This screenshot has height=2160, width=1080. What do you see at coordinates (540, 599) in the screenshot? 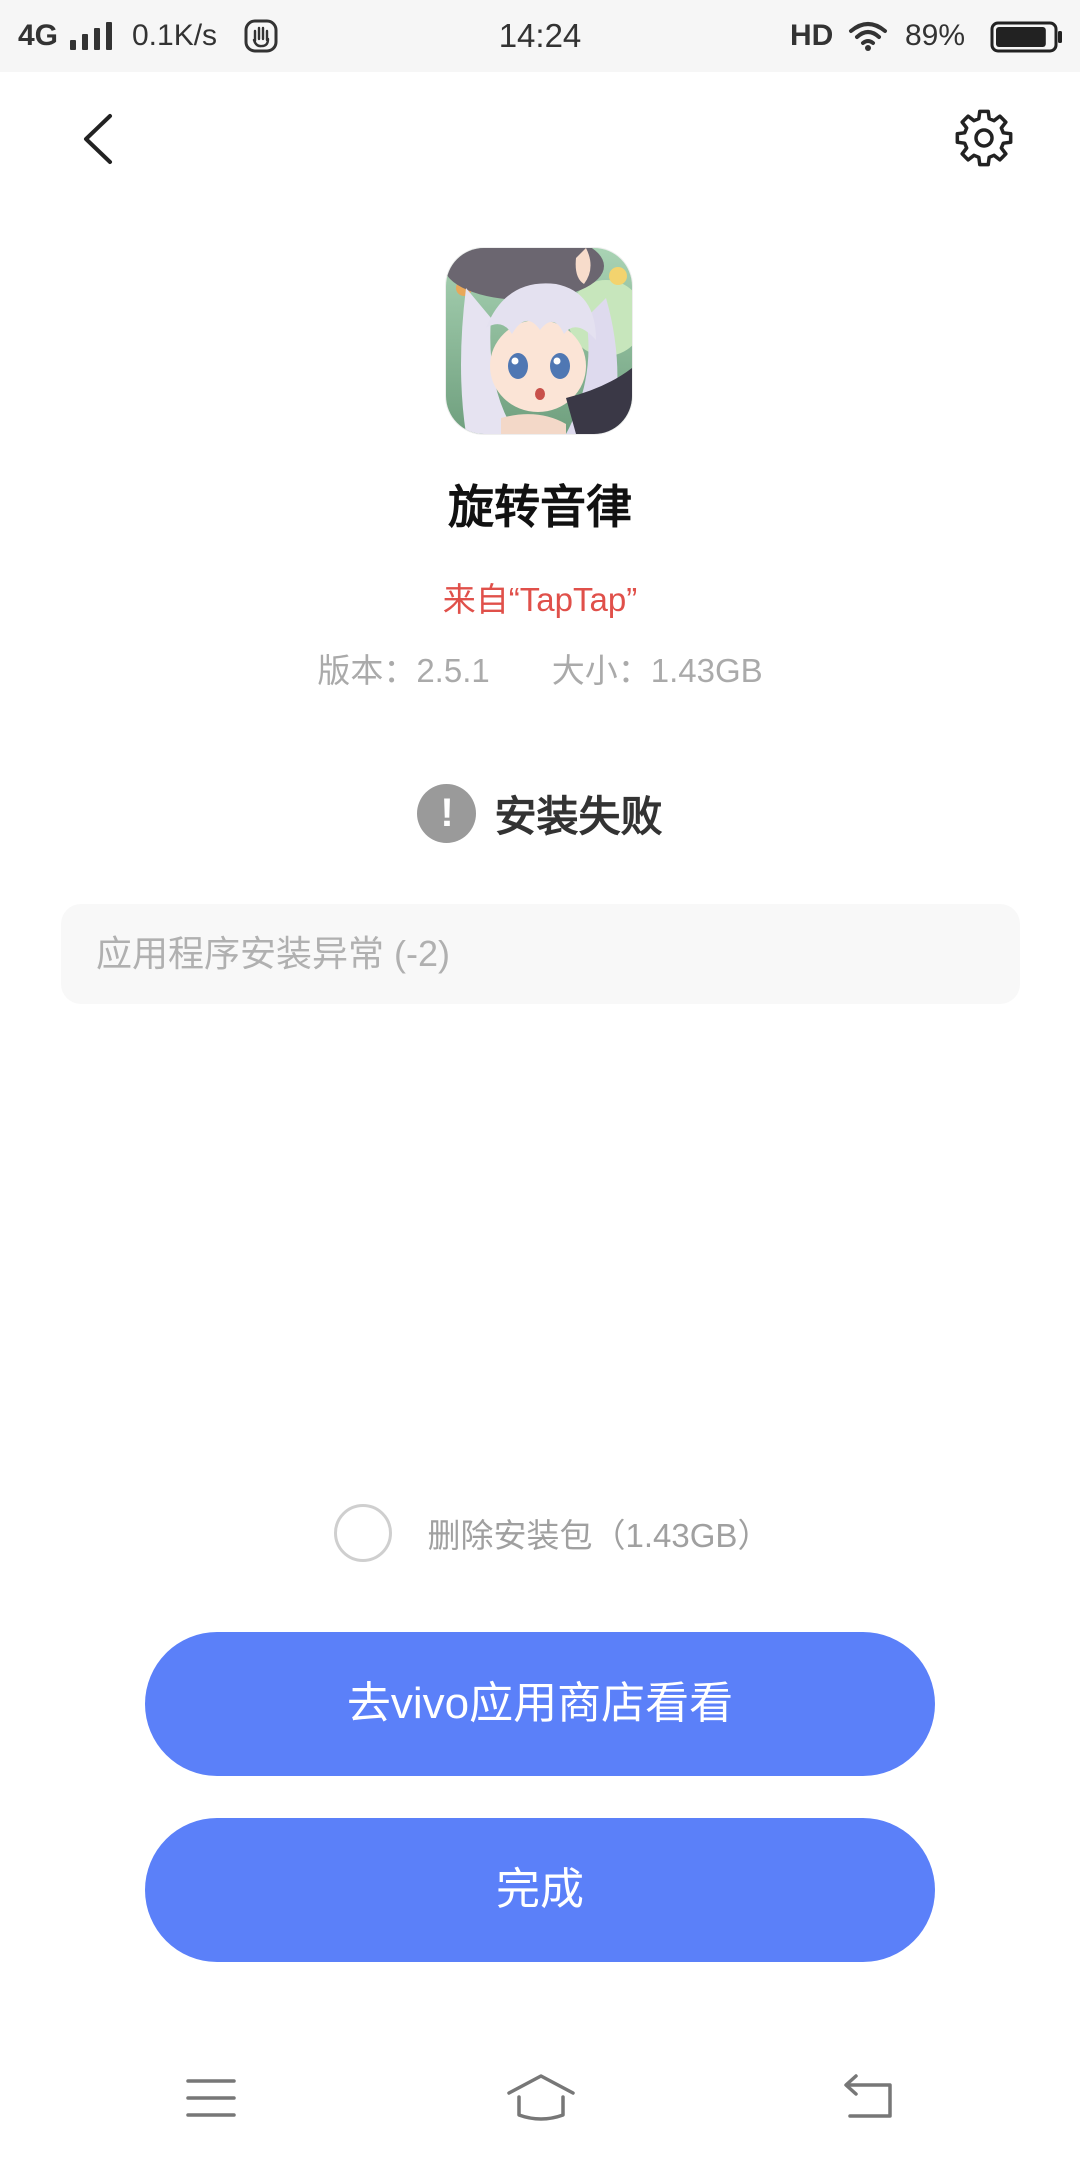
I see `app-source: 来自“TapTap”` at bounding box center [540, 599].